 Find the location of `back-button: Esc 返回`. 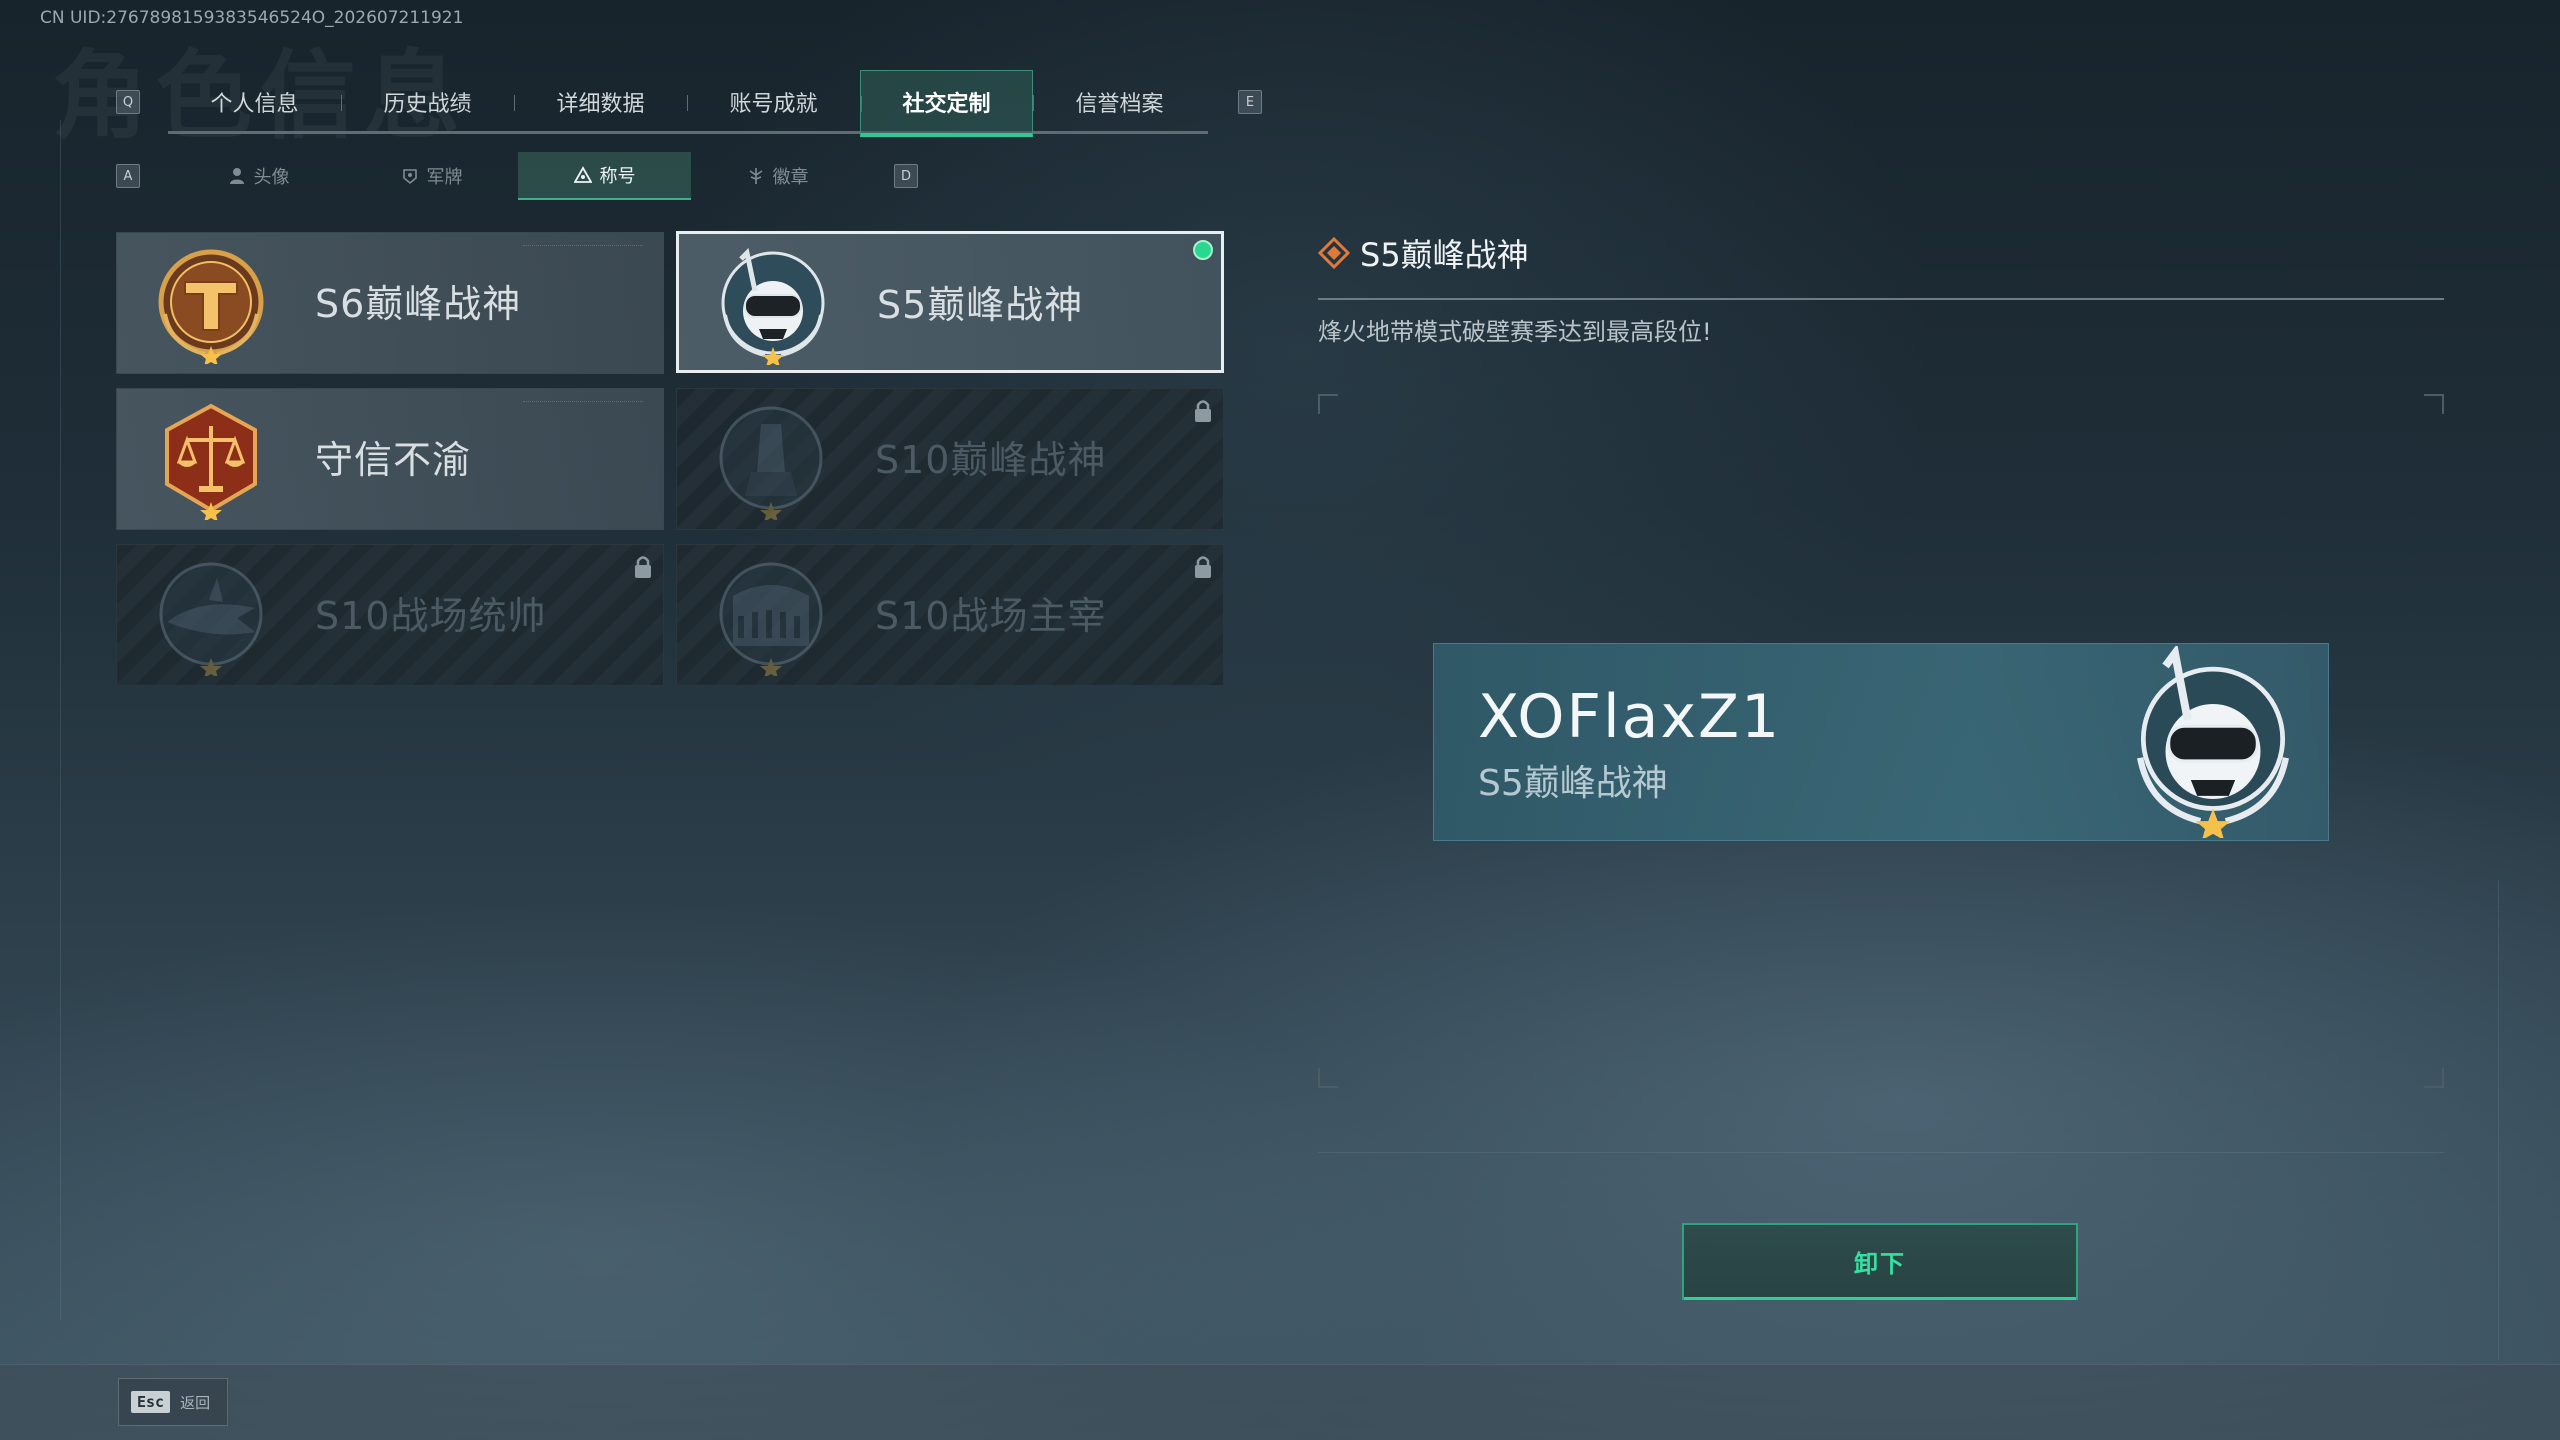

back-button: Esc 返回 is located at coordinates (173, 1402).